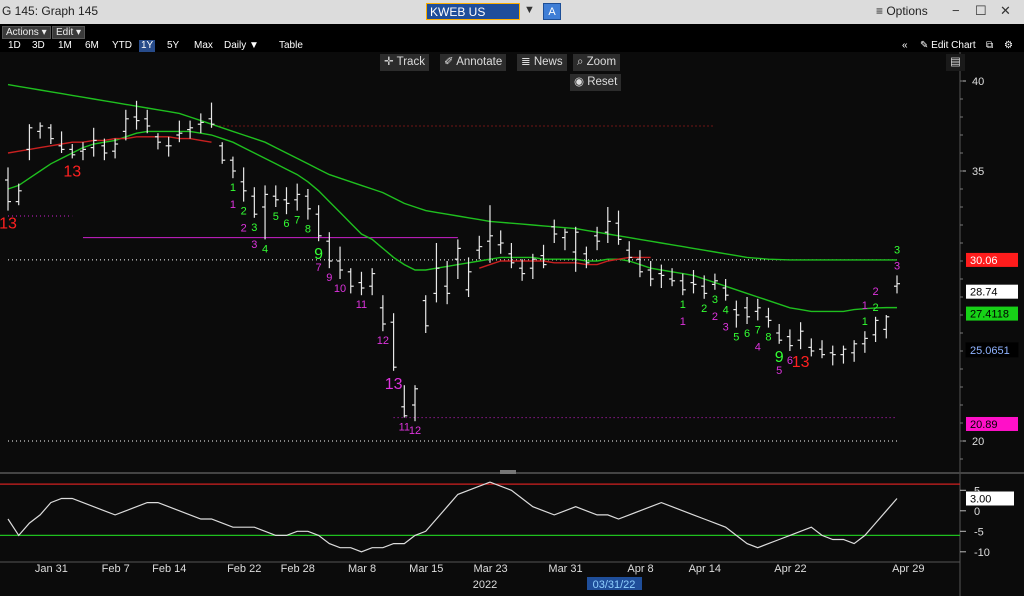 The height and width of the screenshot is (596, 1024). Describe the element at coordinates (1008, 46) in the screenshot. I see `settings-icon: ⚙` at that location.